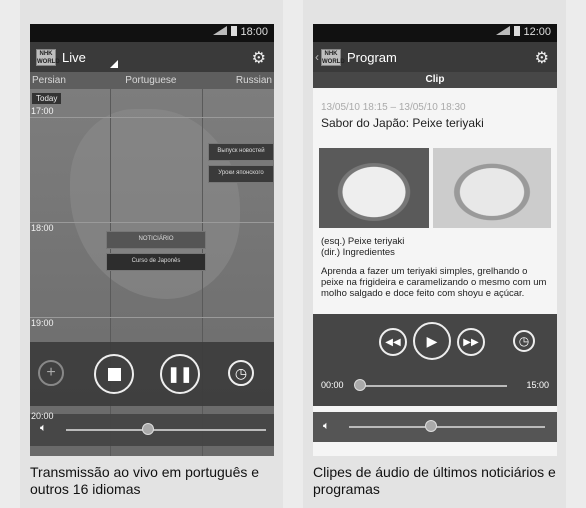 The width and height of the screenshot is (586, 508). Describe the element at coordinates (435, 80) in the screenshot. I see `clip-header: Clip` at that location.